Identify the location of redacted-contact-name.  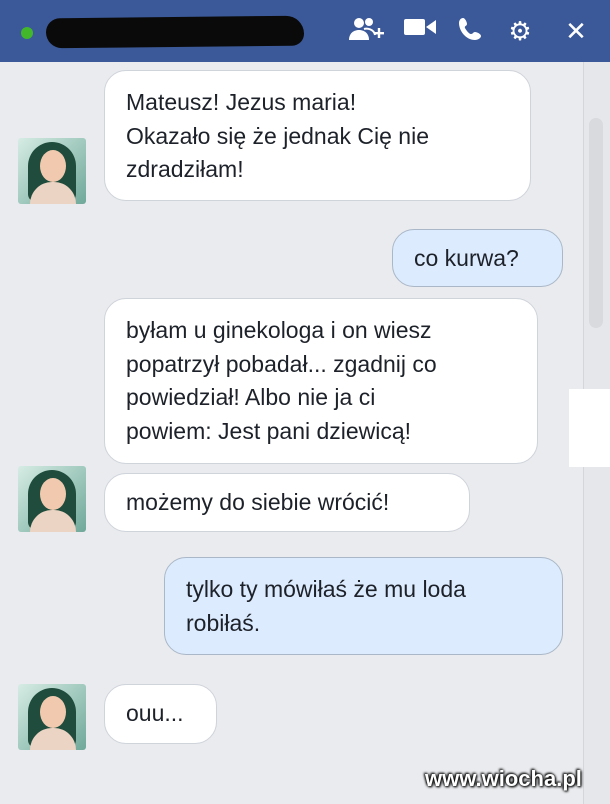
(175, 32).